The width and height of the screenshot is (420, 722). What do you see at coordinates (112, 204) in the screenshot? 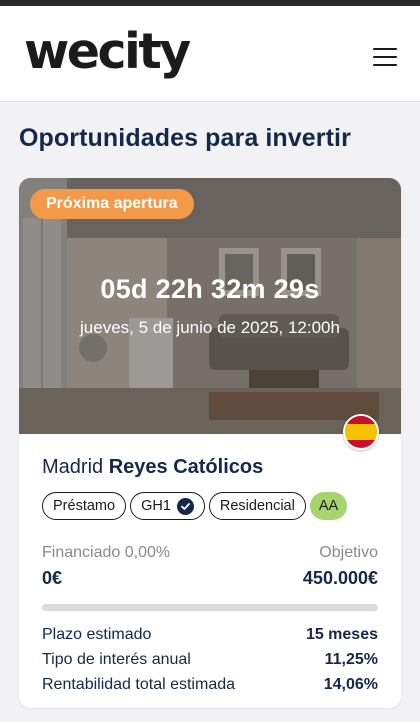
I see `status-badge: Próxima apertura` at bounding box center [112, 204].